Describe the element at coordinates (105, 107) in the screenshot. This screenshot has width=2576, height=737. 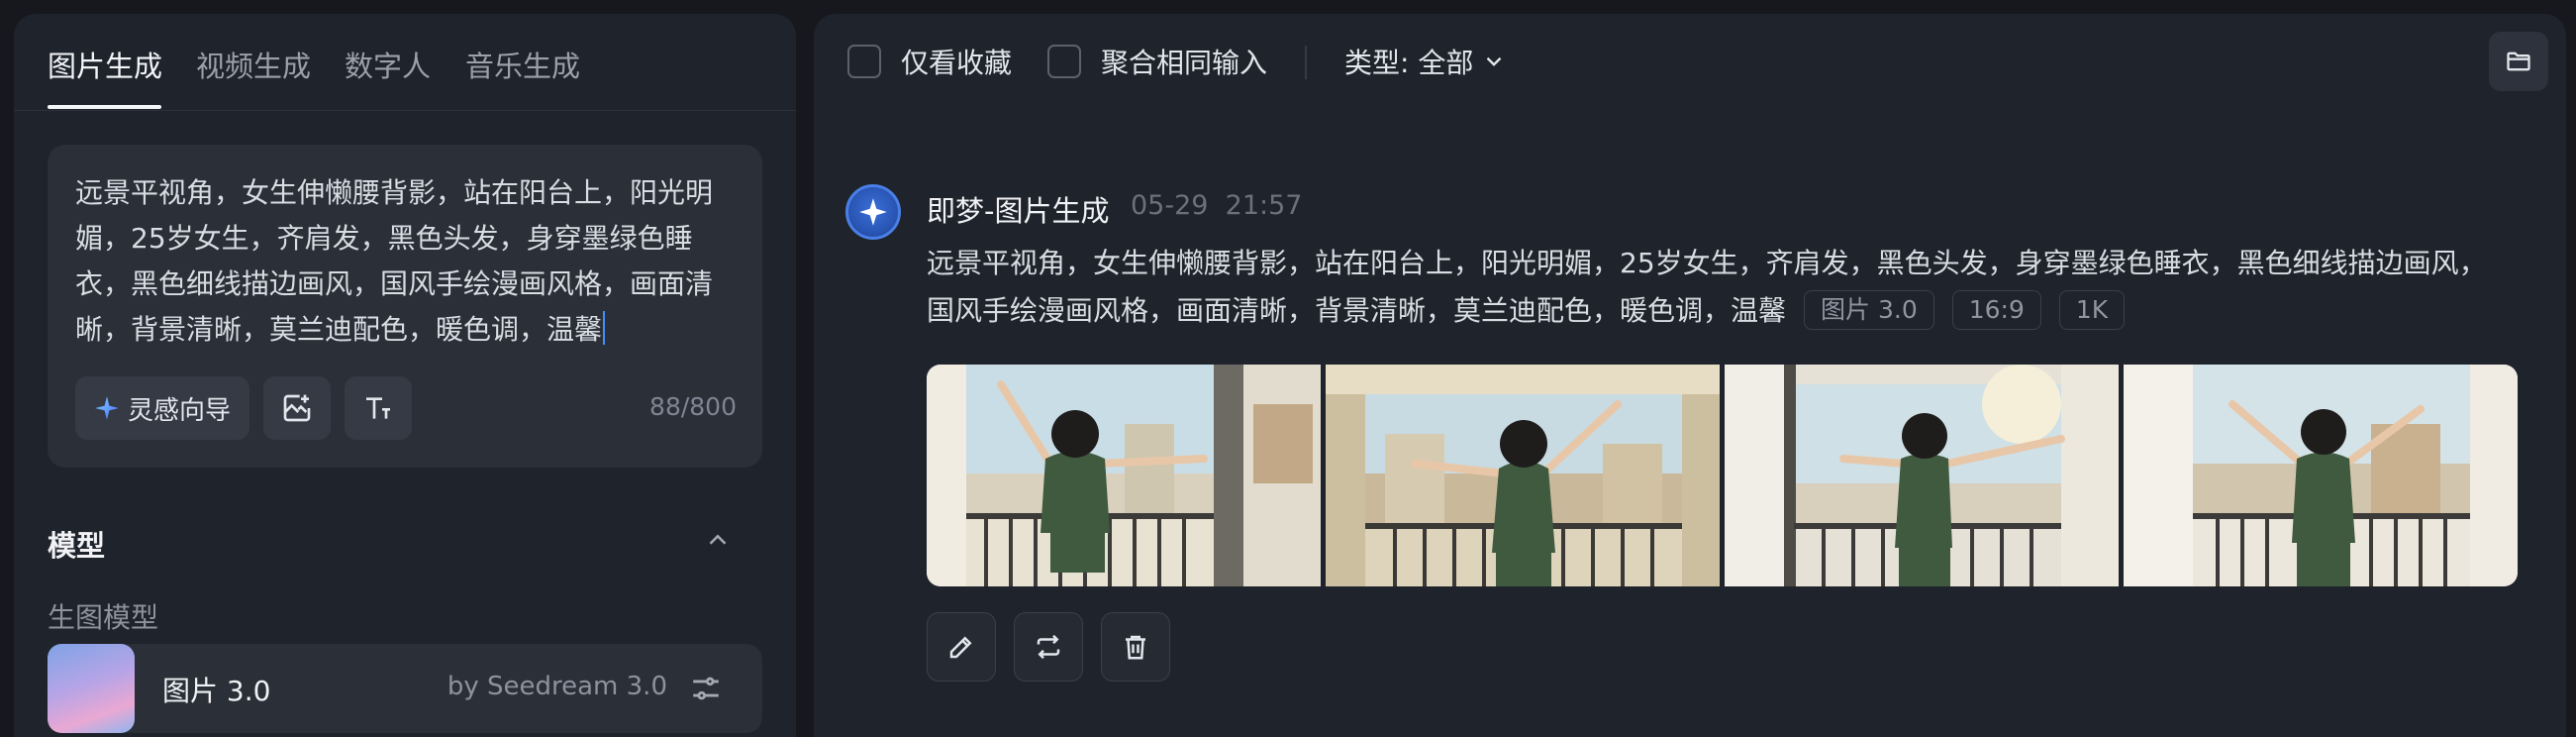
I see `active-tab-indicator` at that location.